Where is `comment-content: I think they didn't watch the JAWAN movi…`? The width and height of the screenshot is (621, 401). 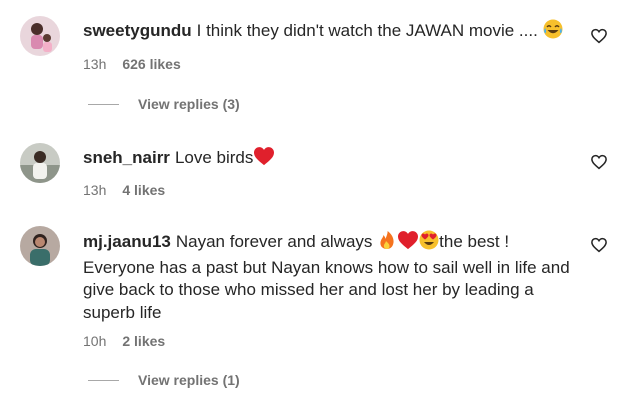 comment-content: I think they didn't watch the JAWAN movi… is located at coordinates (369, 30).